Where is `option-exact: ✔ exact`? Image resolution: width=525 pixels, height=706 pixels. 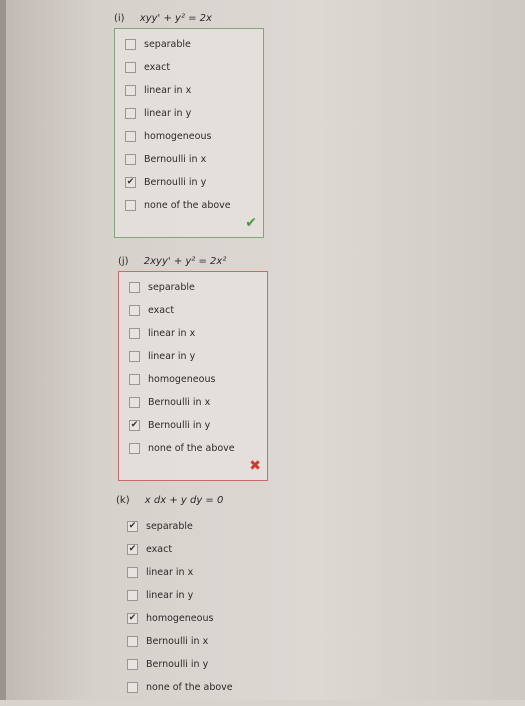
option-exact: ✔ exact is located at coordinates (191, 549).